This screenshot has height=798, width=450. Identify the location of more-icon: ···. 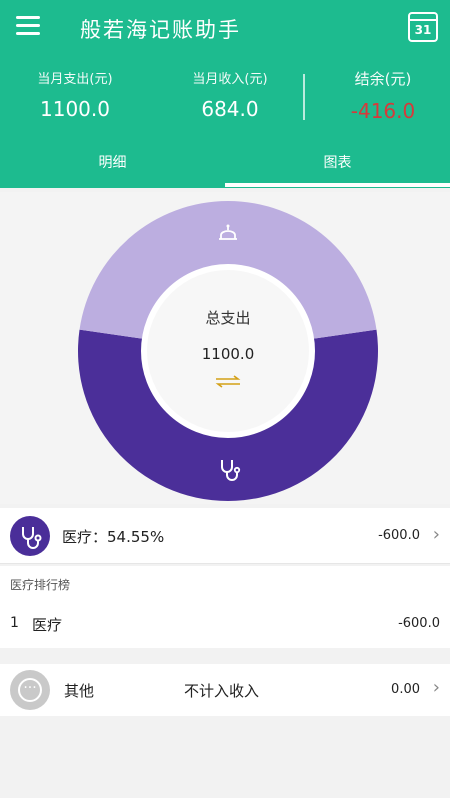
(30, 690).